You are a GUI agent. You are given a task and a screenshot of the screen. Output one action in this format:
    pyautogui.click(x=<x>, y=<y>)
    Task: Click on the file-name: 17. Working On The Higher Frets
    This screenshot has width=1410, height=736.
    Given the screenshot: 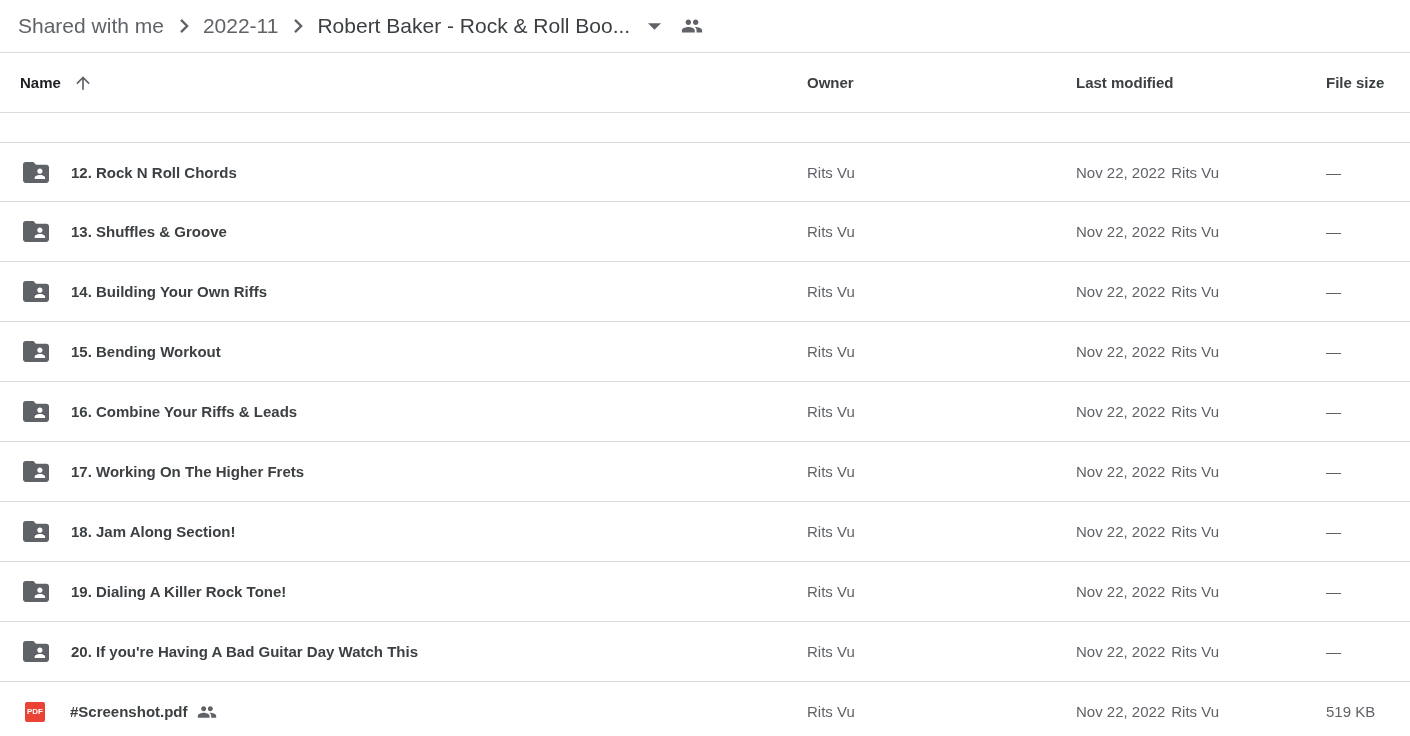 What is the action you would take?
    pyautogui.click(x=188, y=471)
    